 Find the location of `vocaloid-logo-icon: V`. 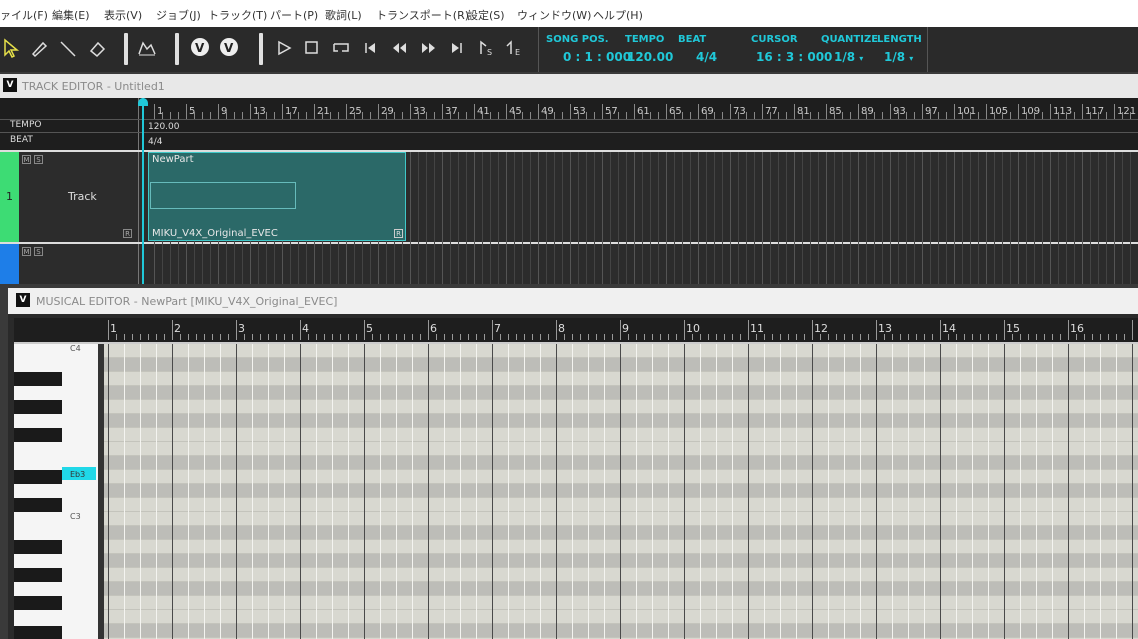

vocaloid-logo-icon: V is located at coordinates (10, 85).